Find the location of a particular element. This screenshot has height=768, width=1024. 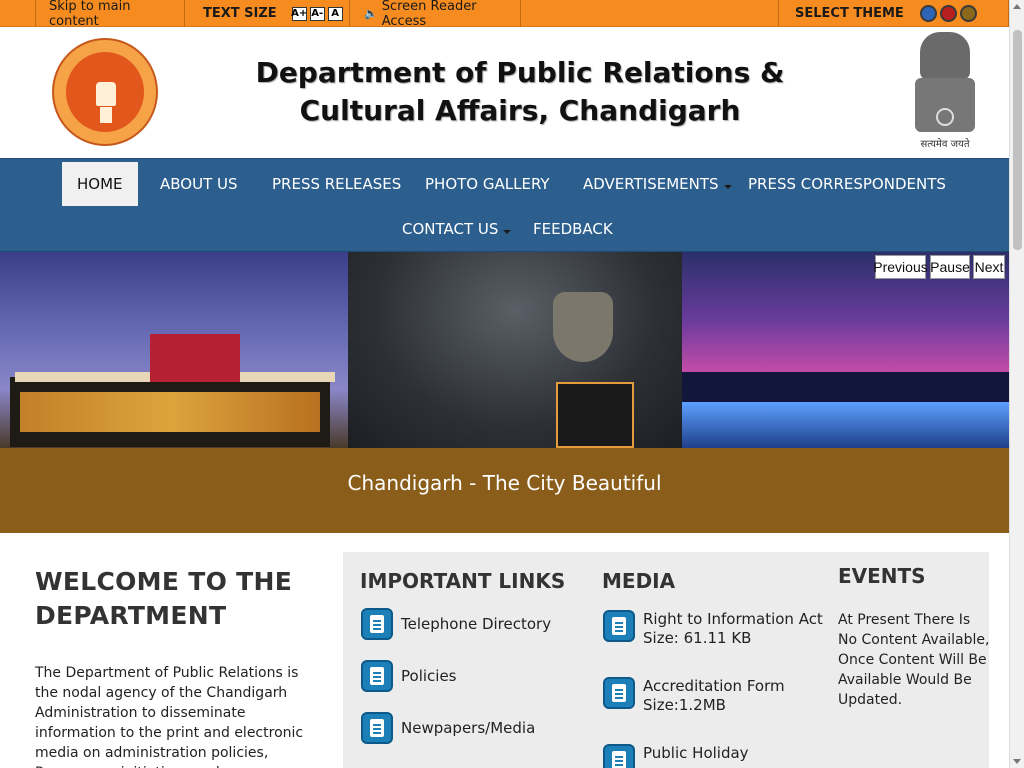

media-title: MEDIA is located at coordinates (639, 581).